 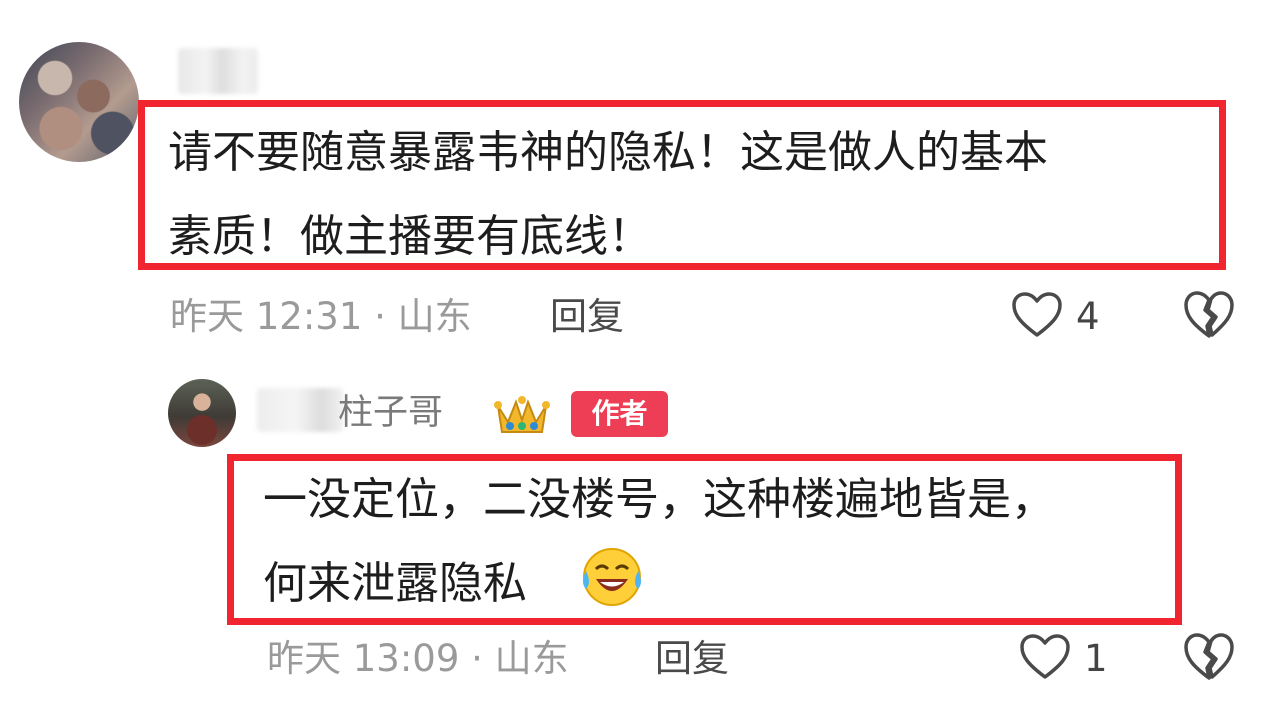 I want to click on author-name: 柱子哥, so click(x=390, y=413).